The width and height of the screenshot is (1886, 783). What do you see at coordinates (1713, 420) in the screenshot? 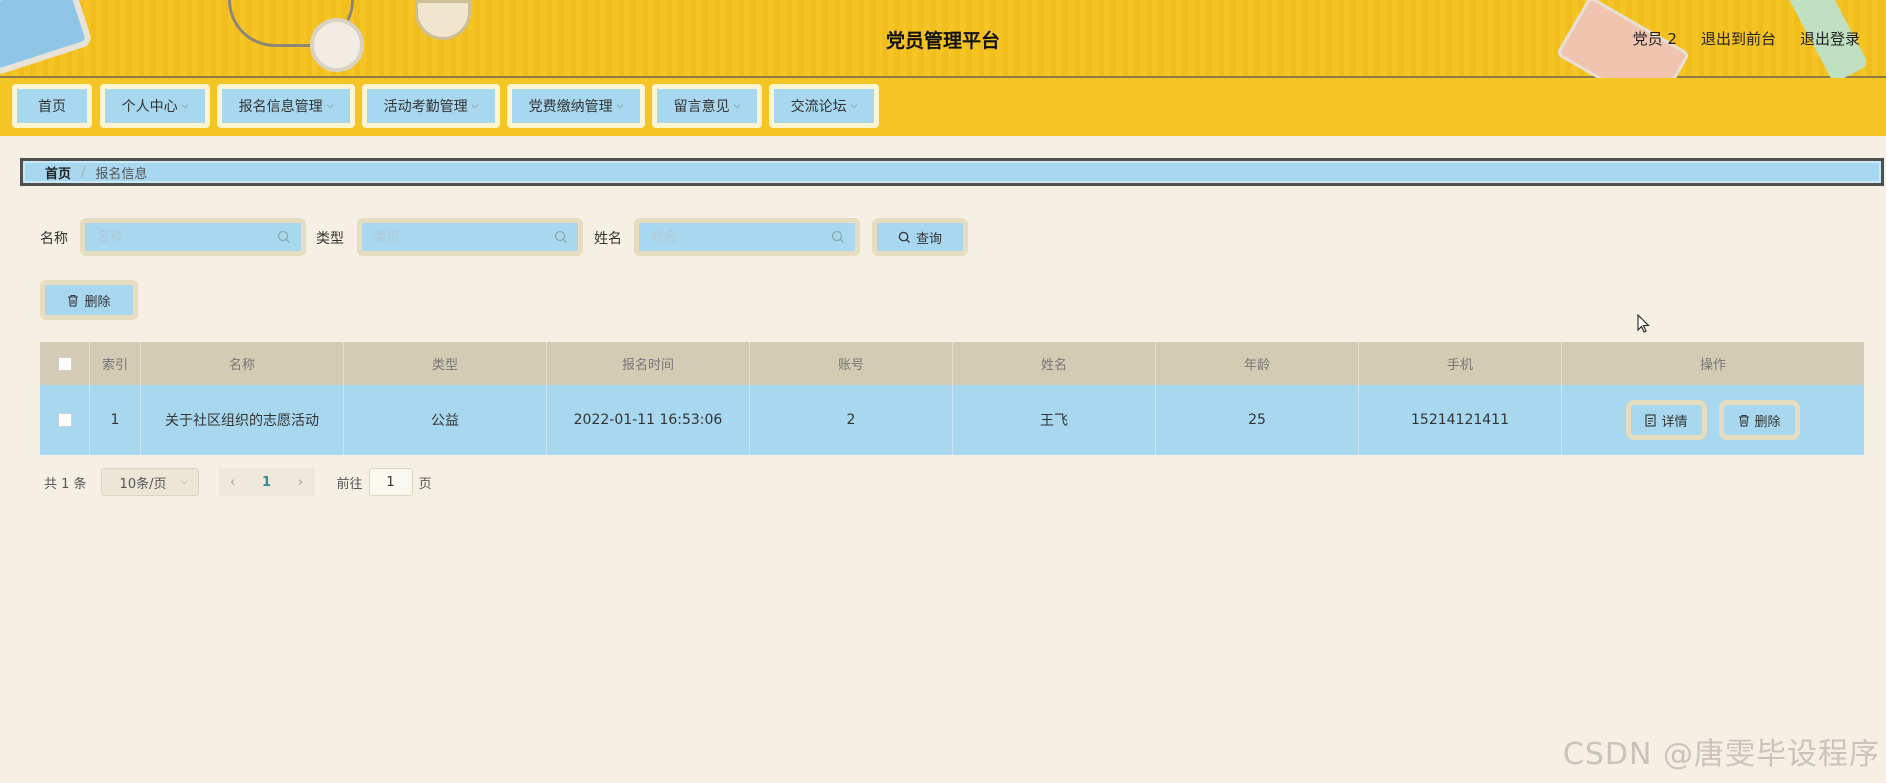
I see `actions-cell: 详情 删除` at bounding box center [1713, 420].